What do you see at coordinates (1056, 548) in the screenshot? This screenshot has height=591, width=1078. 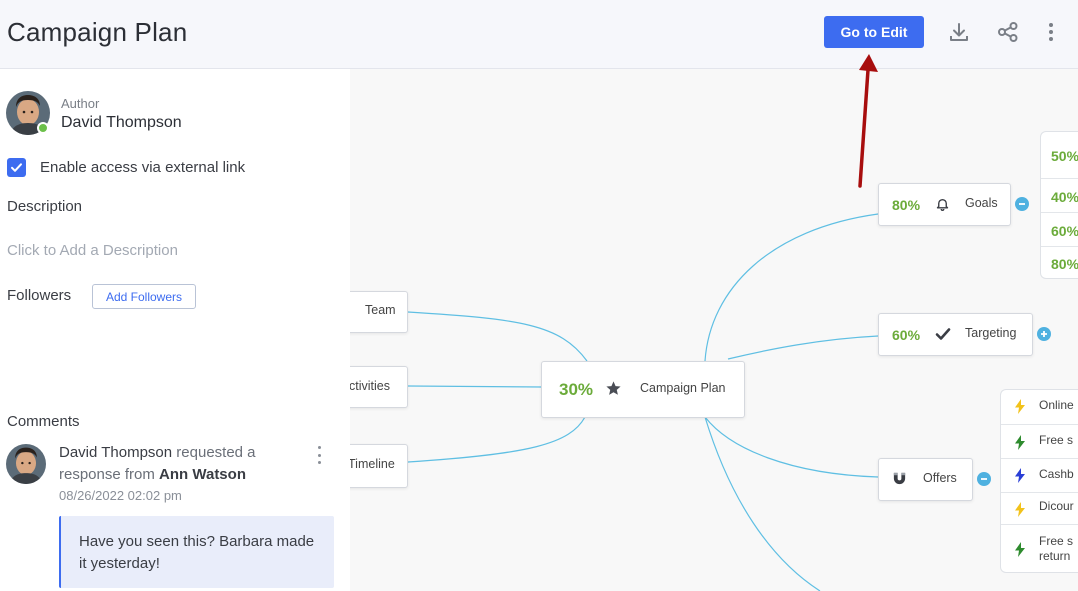 I see `offers-child-label: Free s return` at bounding box center [1056, 548].